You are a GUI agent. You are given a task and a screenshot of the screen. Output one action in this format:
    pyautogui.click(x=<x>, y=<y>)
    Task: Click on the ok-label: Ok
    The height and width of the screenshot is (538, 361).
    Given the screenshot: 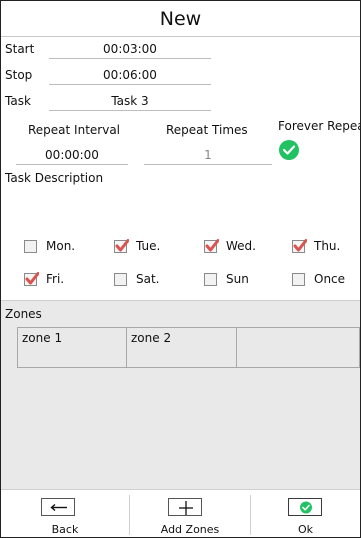 What is the action you would take?
    pyautogui.click(x=305, y=529)
    